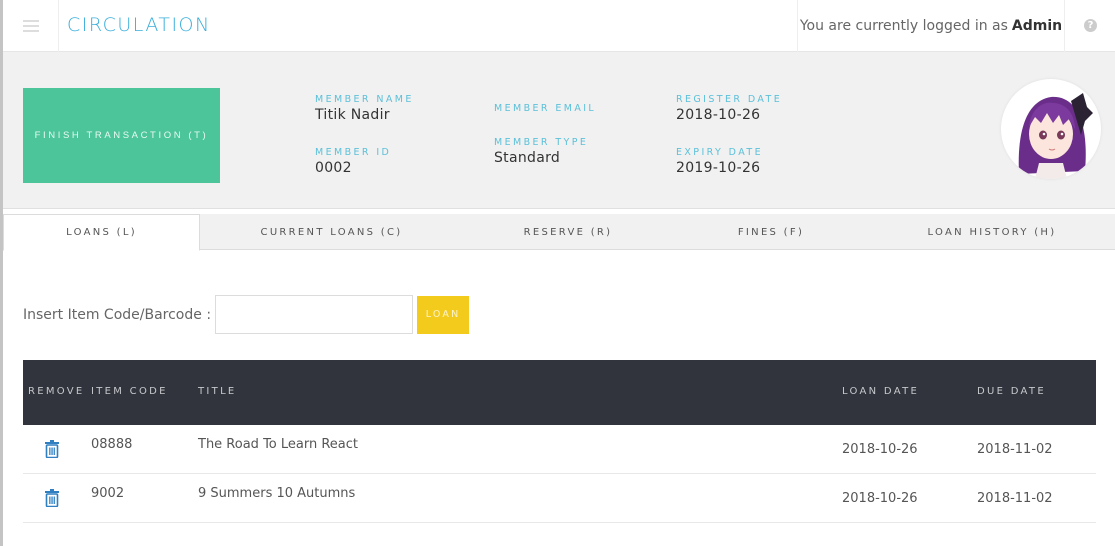  I want to click on tab-loans: LOANS (L), so click(101, 232).